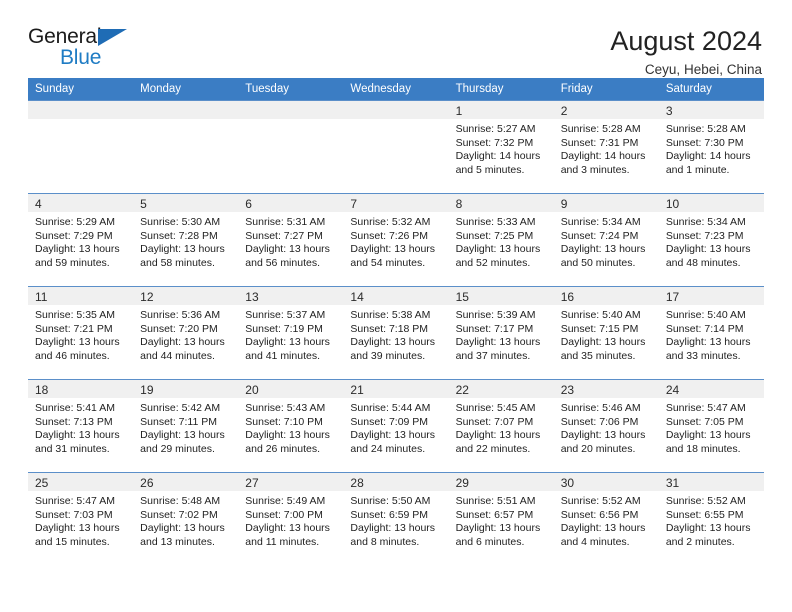 This screenshot has height=612, width=792. I want to click on day-number-band: 19, so click(186, 389).